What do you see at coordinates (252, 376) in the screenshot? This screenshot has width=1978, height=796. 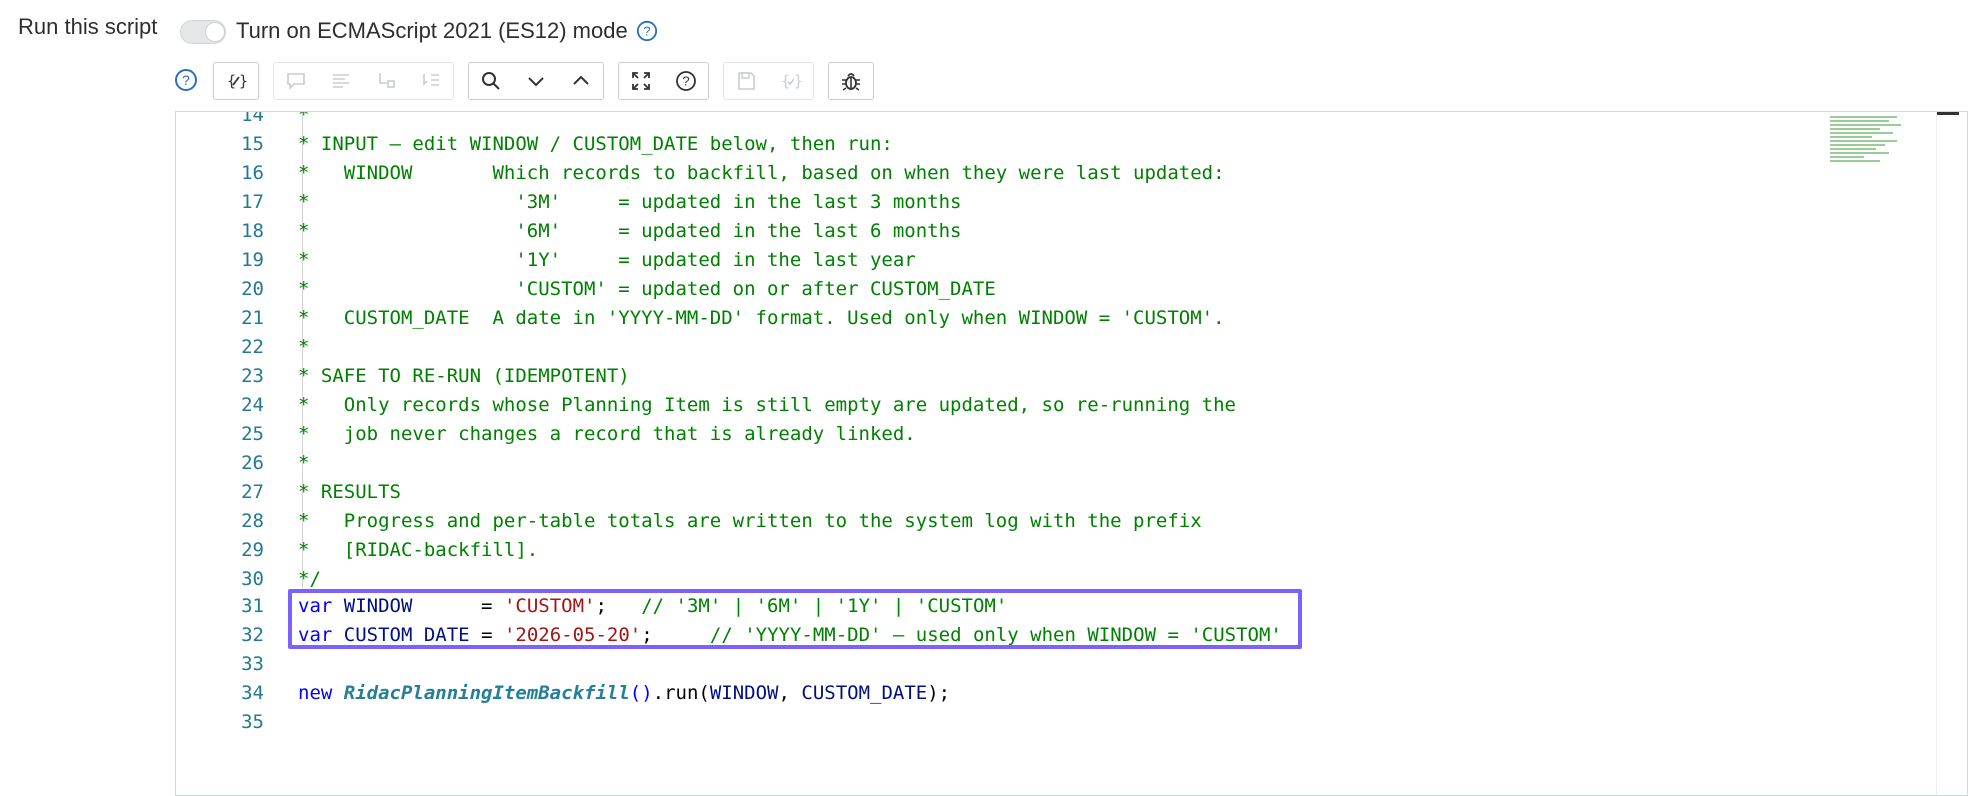 I see `line-number: 23` at bounding box center [252, 376].